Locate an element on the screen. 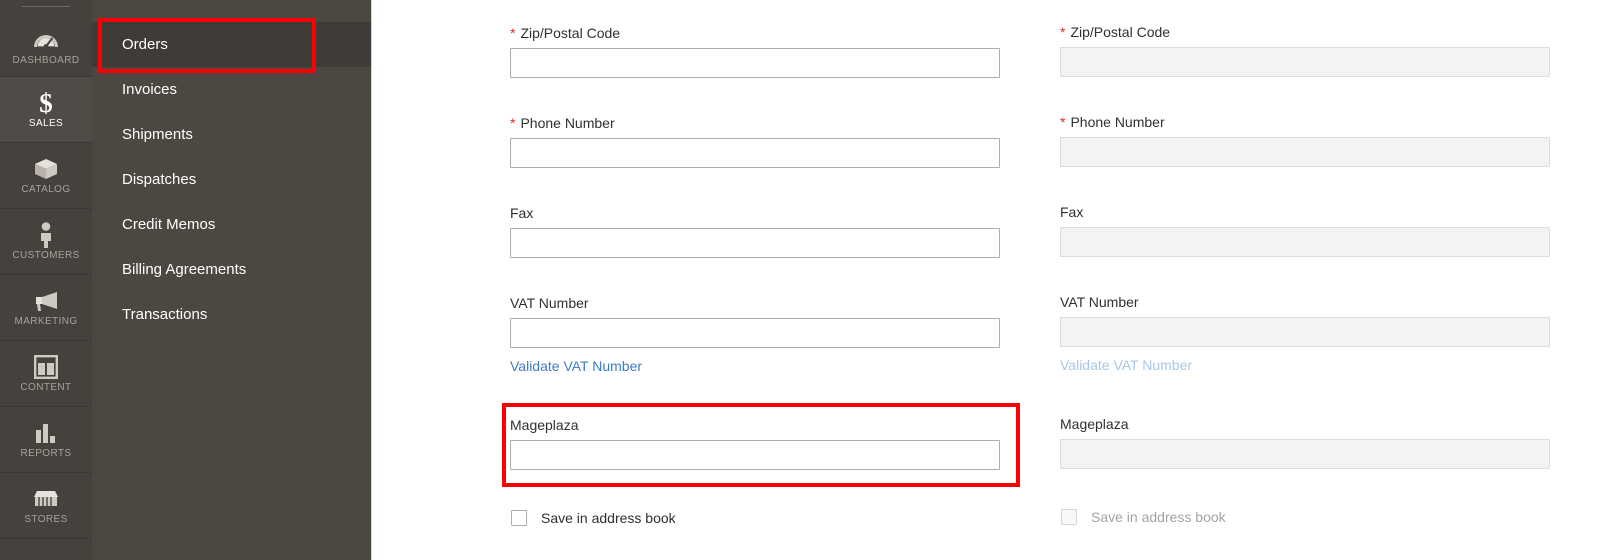 Image resolution: width=1600 pixels, height=560 pixels. mageplaza-input is located at coordinates (755, 455).